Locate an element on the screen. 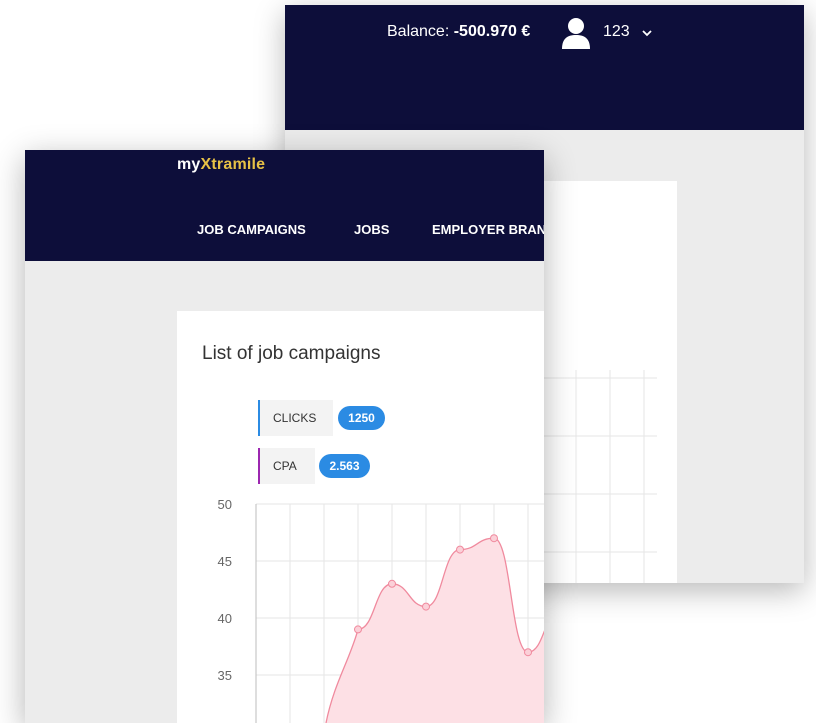  metric-cpa: CPA is located at coordinates (286, 466).